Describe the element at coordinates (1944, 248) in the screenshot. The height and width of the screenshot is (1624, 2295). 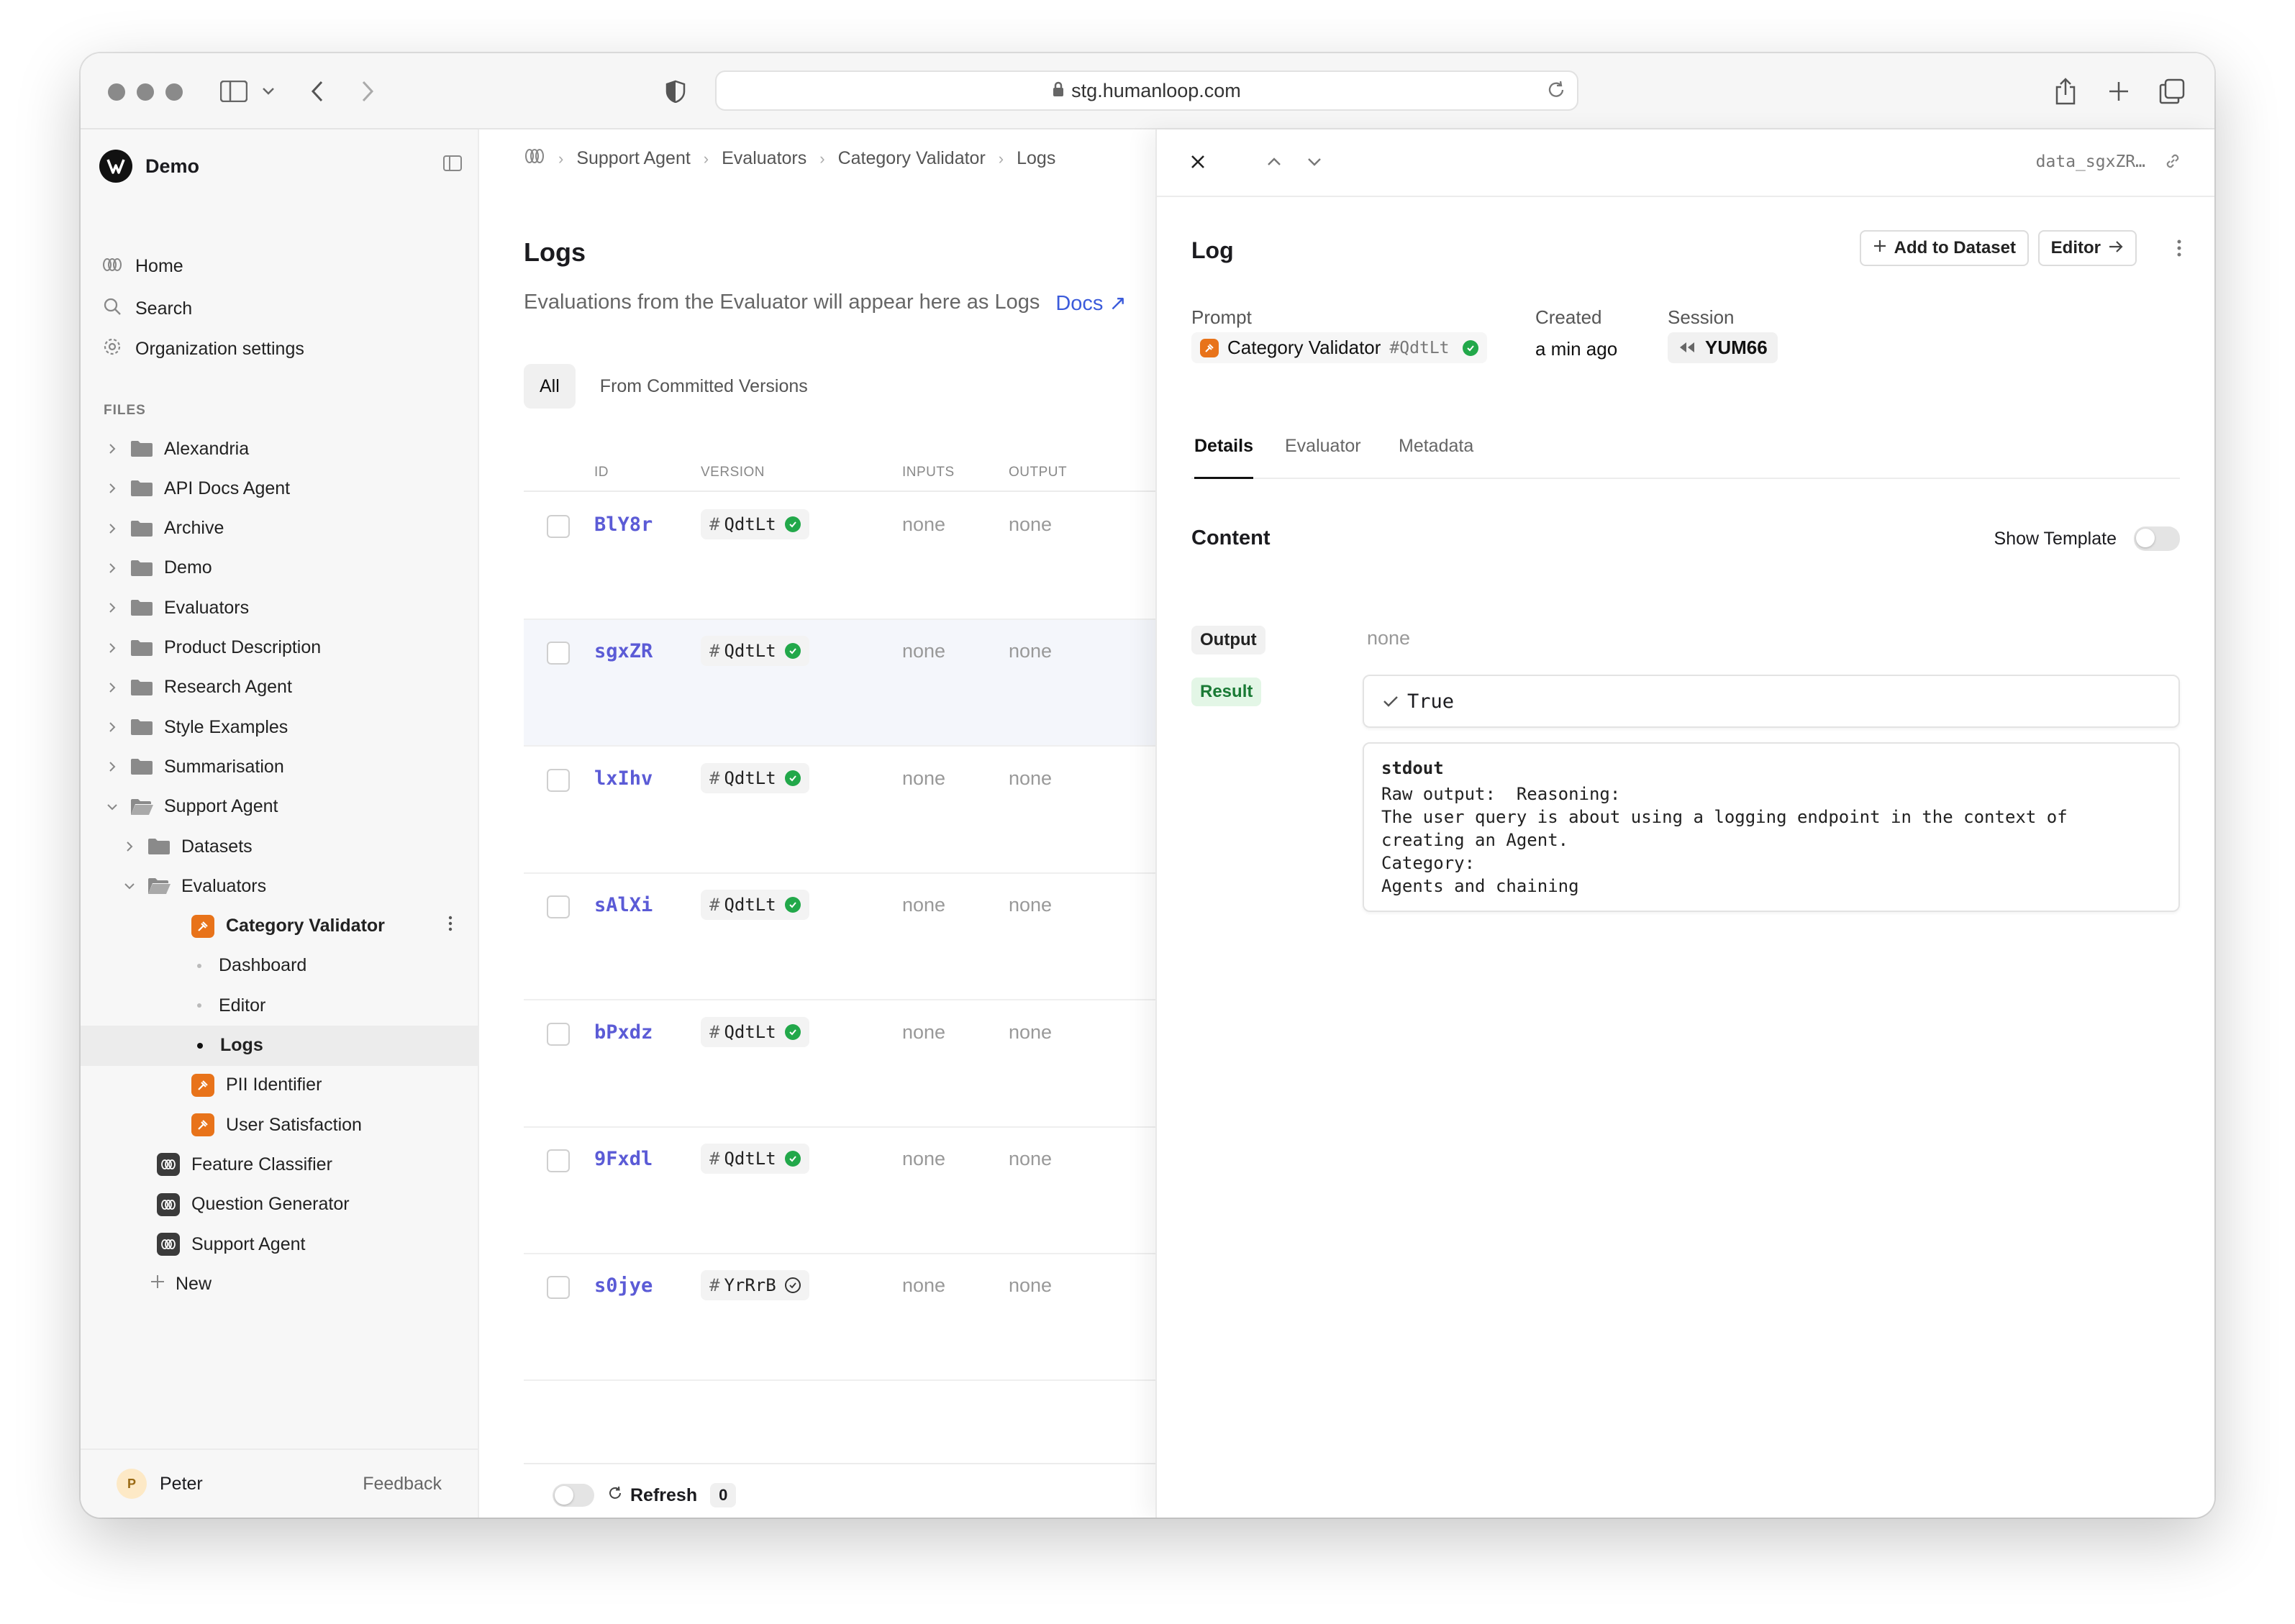
I see `add-to-dataset-button: Add to Dataset` at that location.